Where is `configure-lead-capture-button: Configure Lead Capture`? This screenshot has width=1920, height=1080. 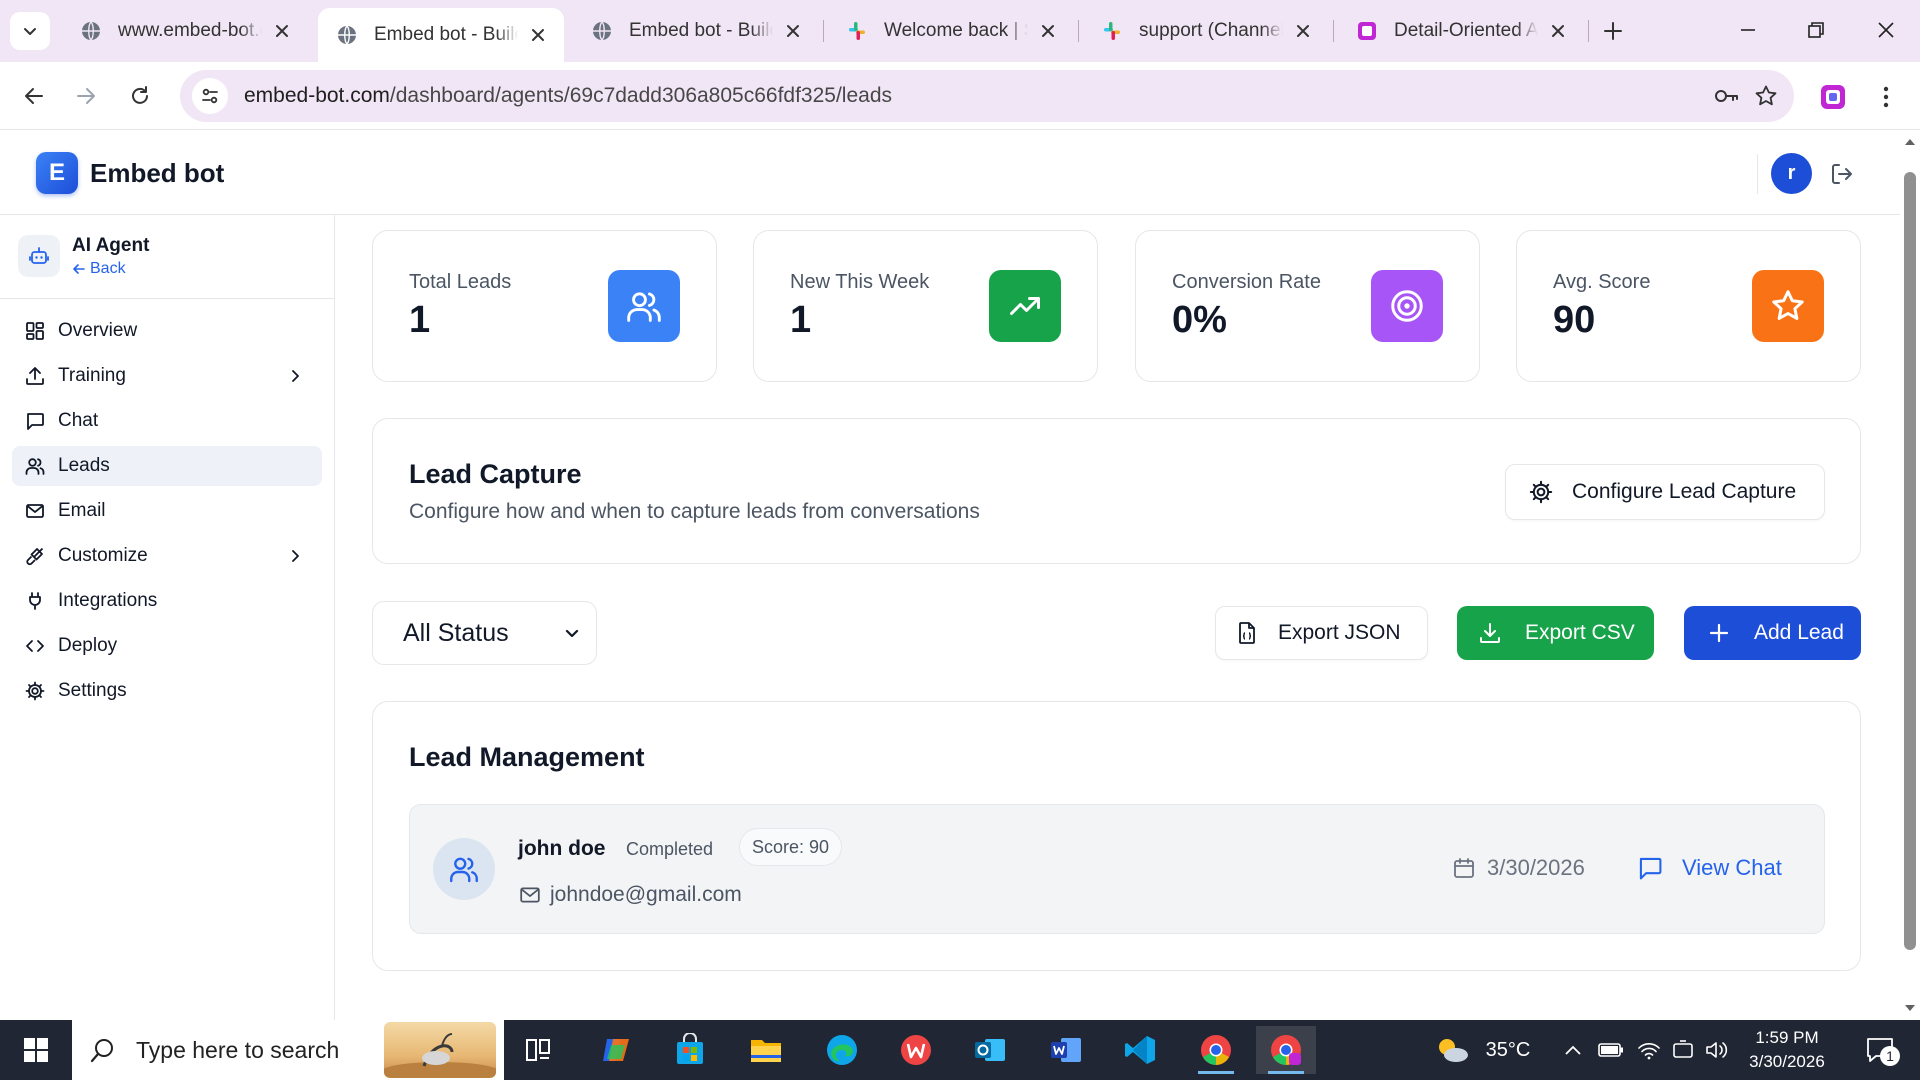 configure-lead-capture-button: Configure Lead Capture is located at coordinates (1665, 492).